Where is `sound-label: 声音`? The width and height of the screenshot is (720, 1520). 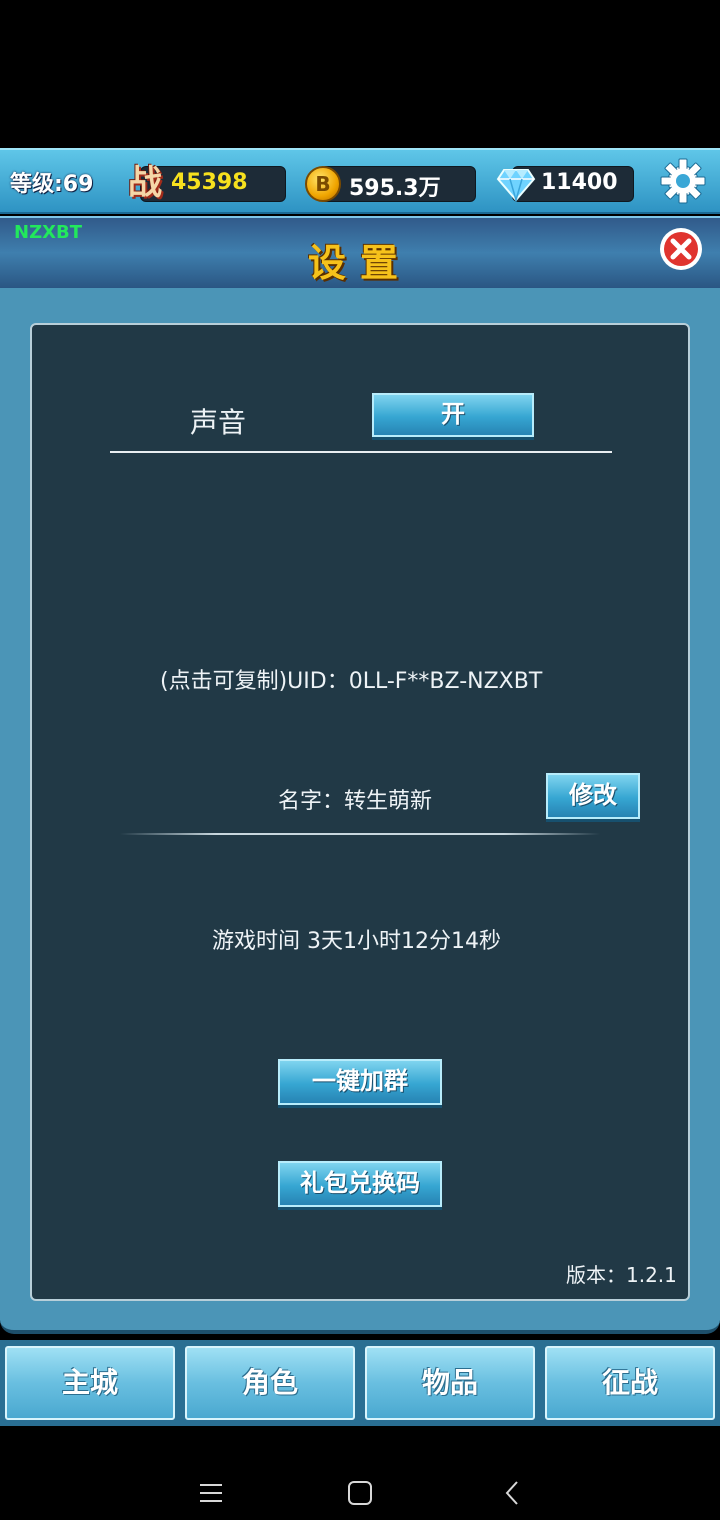
sound-label: 声音 is located at coordinates (218, 422).